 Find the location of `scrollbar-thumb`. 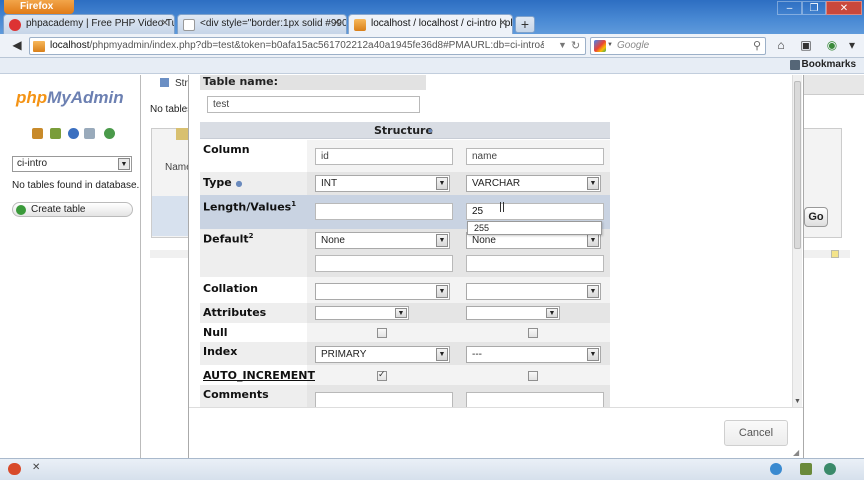

scrollbar-thumb is located at coordinates (797, 165).